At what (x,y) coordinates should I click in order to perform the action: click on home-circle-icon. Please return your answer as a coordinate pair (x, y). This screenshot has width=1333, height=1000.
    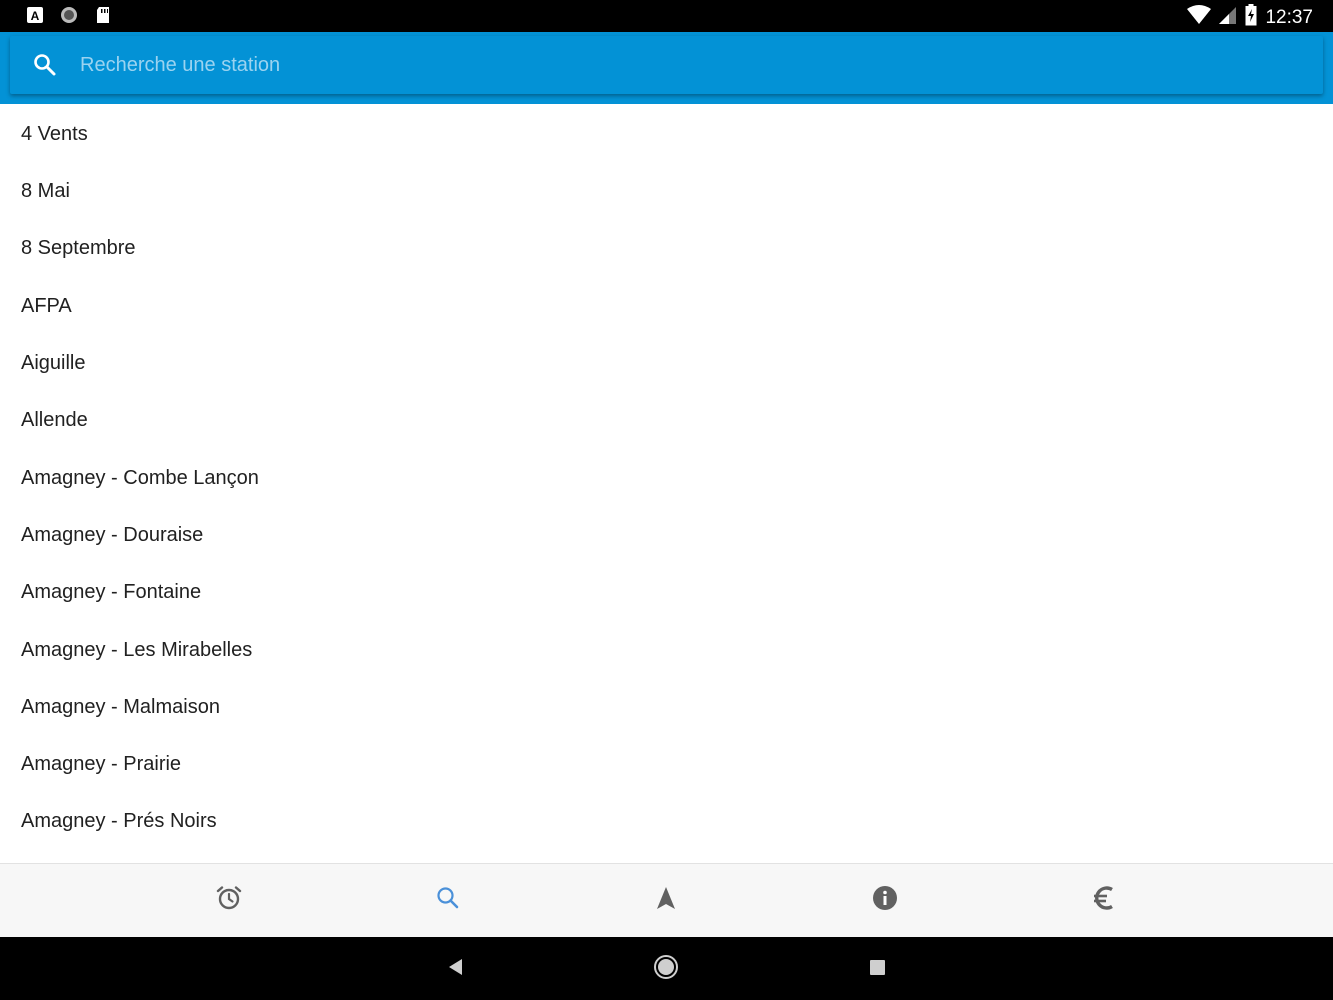
    Looking at the image, I should click on (666, 969).